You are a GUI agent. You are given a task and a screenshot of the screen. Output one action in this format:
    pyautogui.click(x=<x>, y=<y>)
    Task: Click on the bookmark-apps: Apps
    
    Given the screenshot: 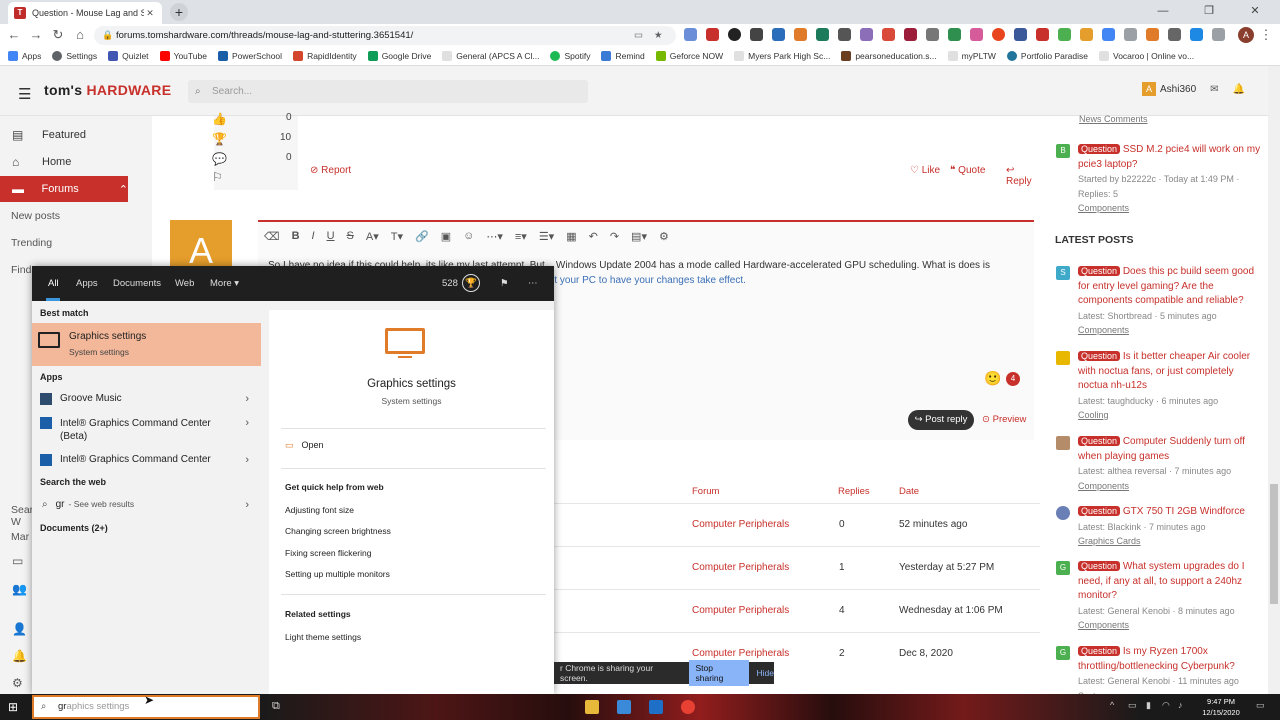 What is the action you would take?
    pyautogui.click(x=24, y=55)
    